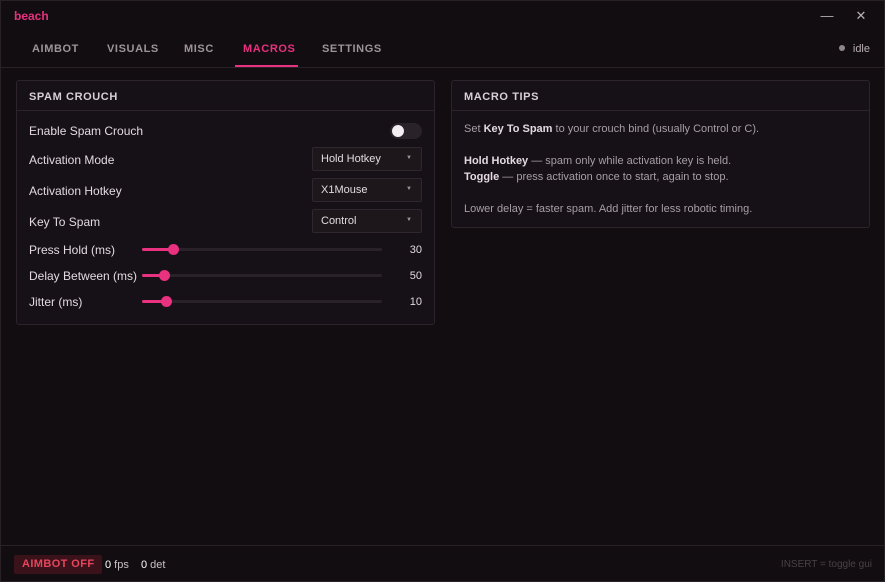 The height and width of the screenshot is (582, 885). I want to click on tab-misc: MISC, so click(199, 49).